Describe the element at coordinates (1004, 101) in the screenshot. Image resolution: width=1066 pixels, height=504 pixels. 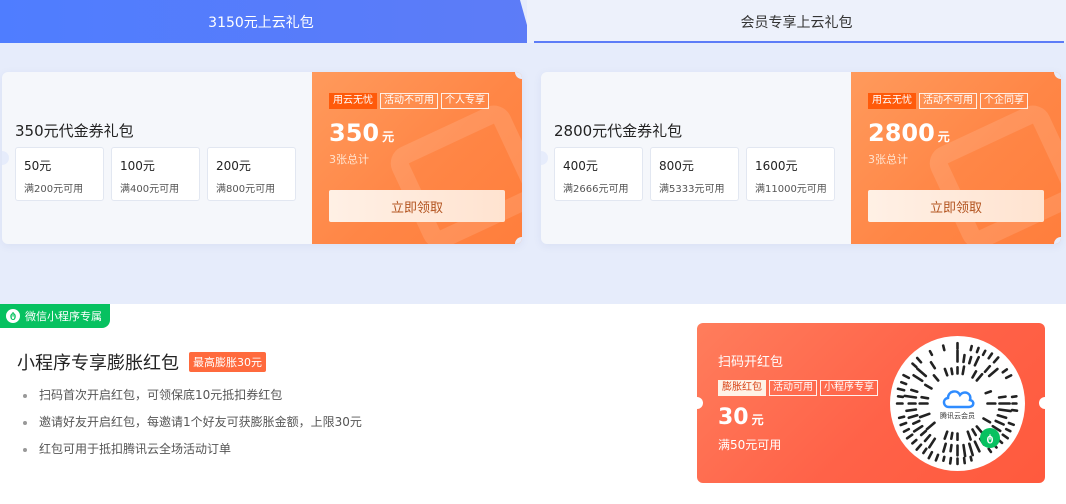
I see `tag: 个企同享` at that location.